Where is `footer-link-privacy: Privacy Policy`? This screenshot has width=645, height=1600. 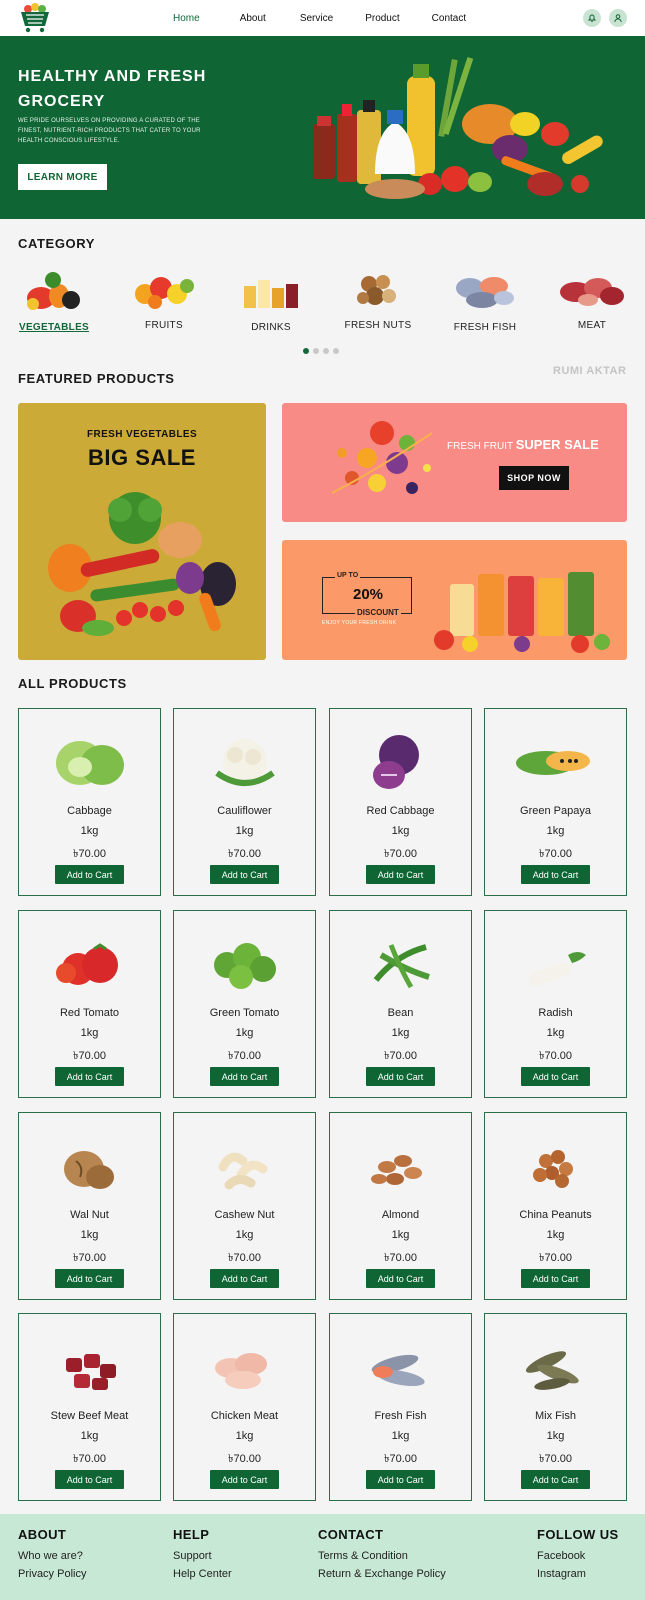 footer-link-privacy: Privacy Policy is located at coordinates (52, 1574).